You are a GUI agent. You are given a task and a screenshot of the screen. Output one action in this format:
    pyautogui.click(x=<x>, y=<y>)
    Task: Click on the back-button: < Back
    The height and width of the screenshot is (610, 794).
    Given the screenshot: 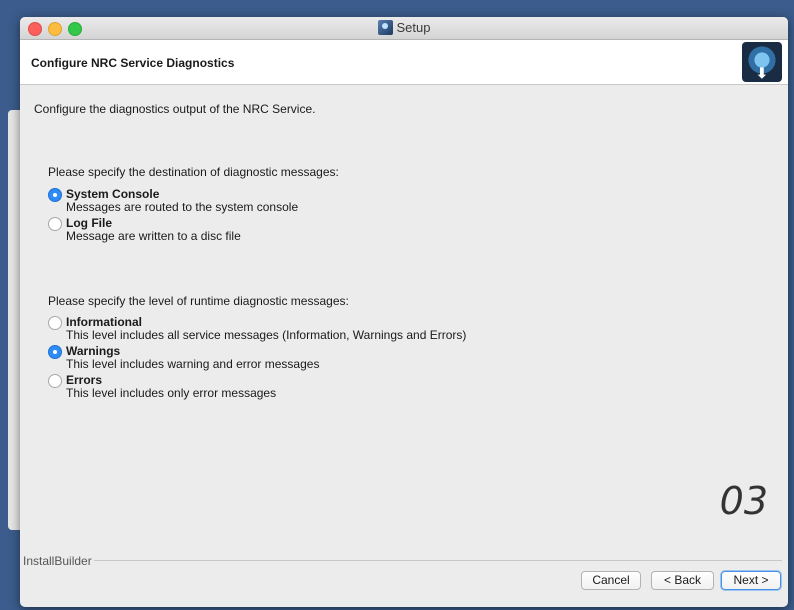 What is the action you would take?
    pyautogui.click(x=682, y=580)
    